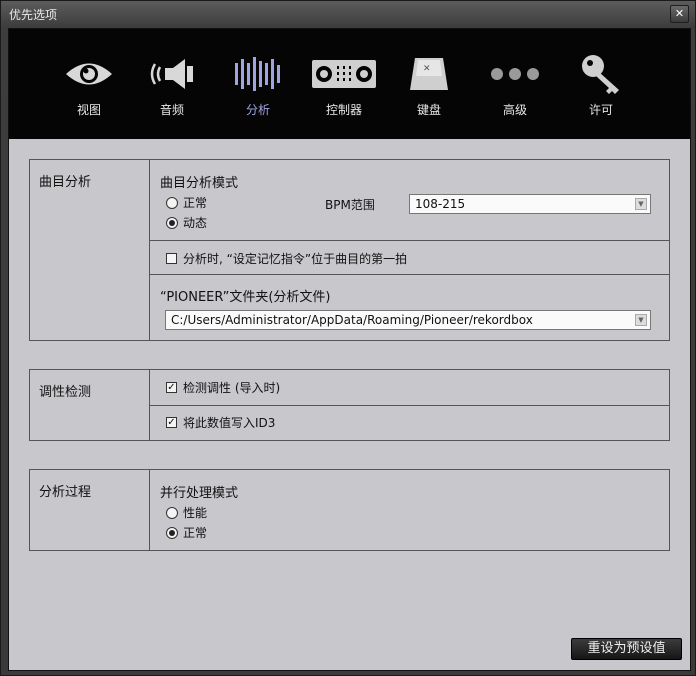  Describe the element at coordinates (171, 387) in the screenshot. I see `detect-key-checkbox: ✓` at that location.